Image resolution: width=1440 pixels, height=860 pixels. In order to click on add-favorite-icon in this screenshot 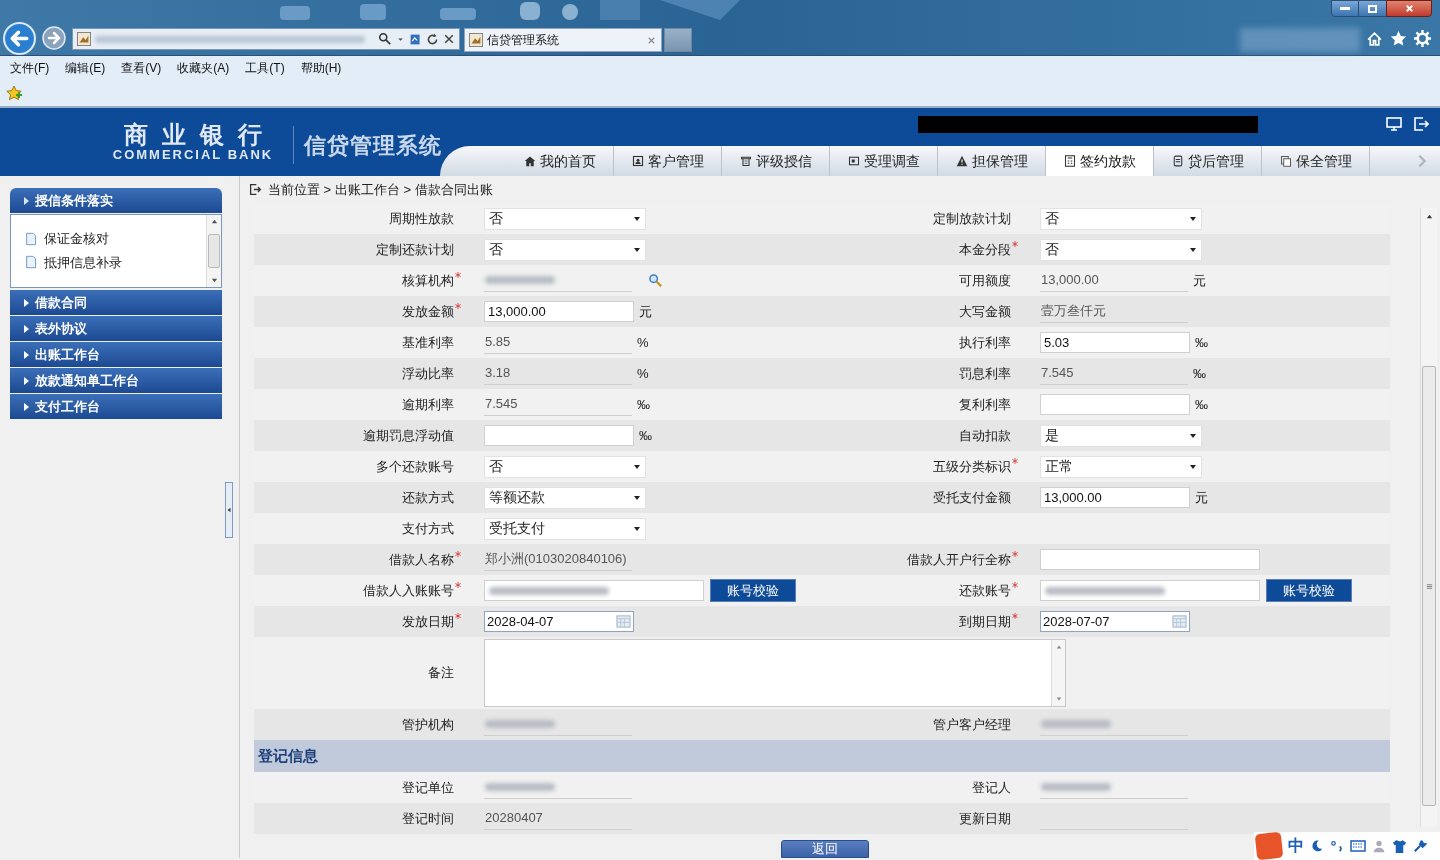, I will do `click(14, 93)`.